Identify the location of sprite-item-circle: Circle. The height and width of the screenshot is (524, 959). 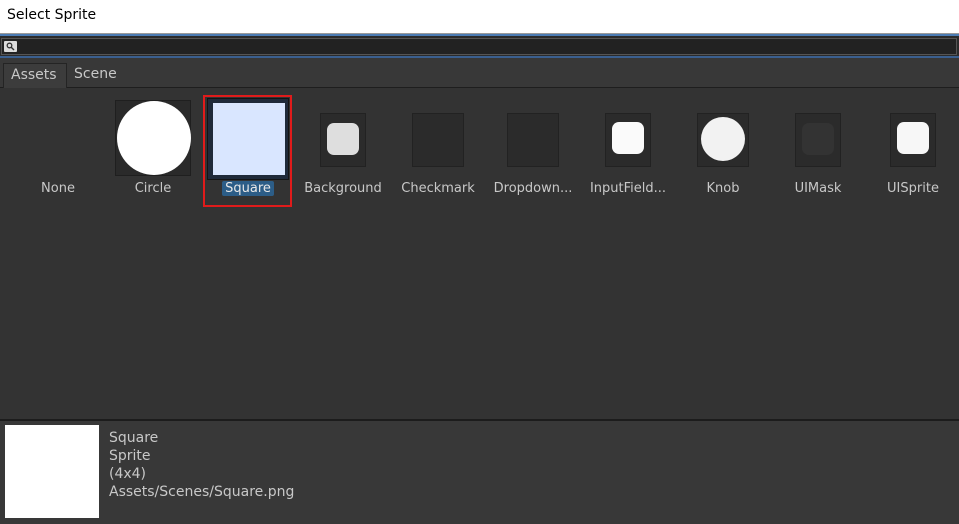
(153, 150).